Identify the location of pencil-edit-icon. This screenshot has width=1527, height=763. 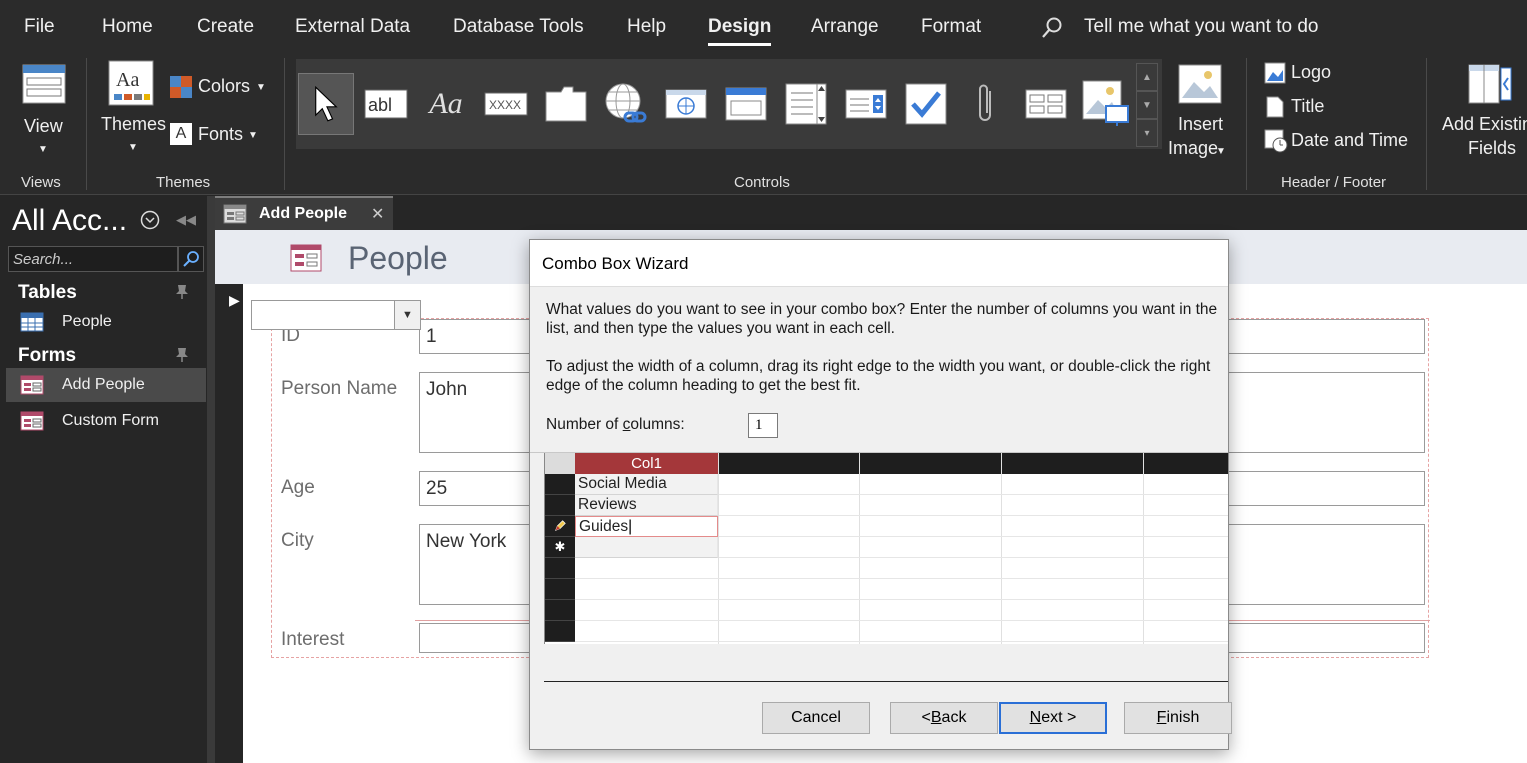
(560, 526).